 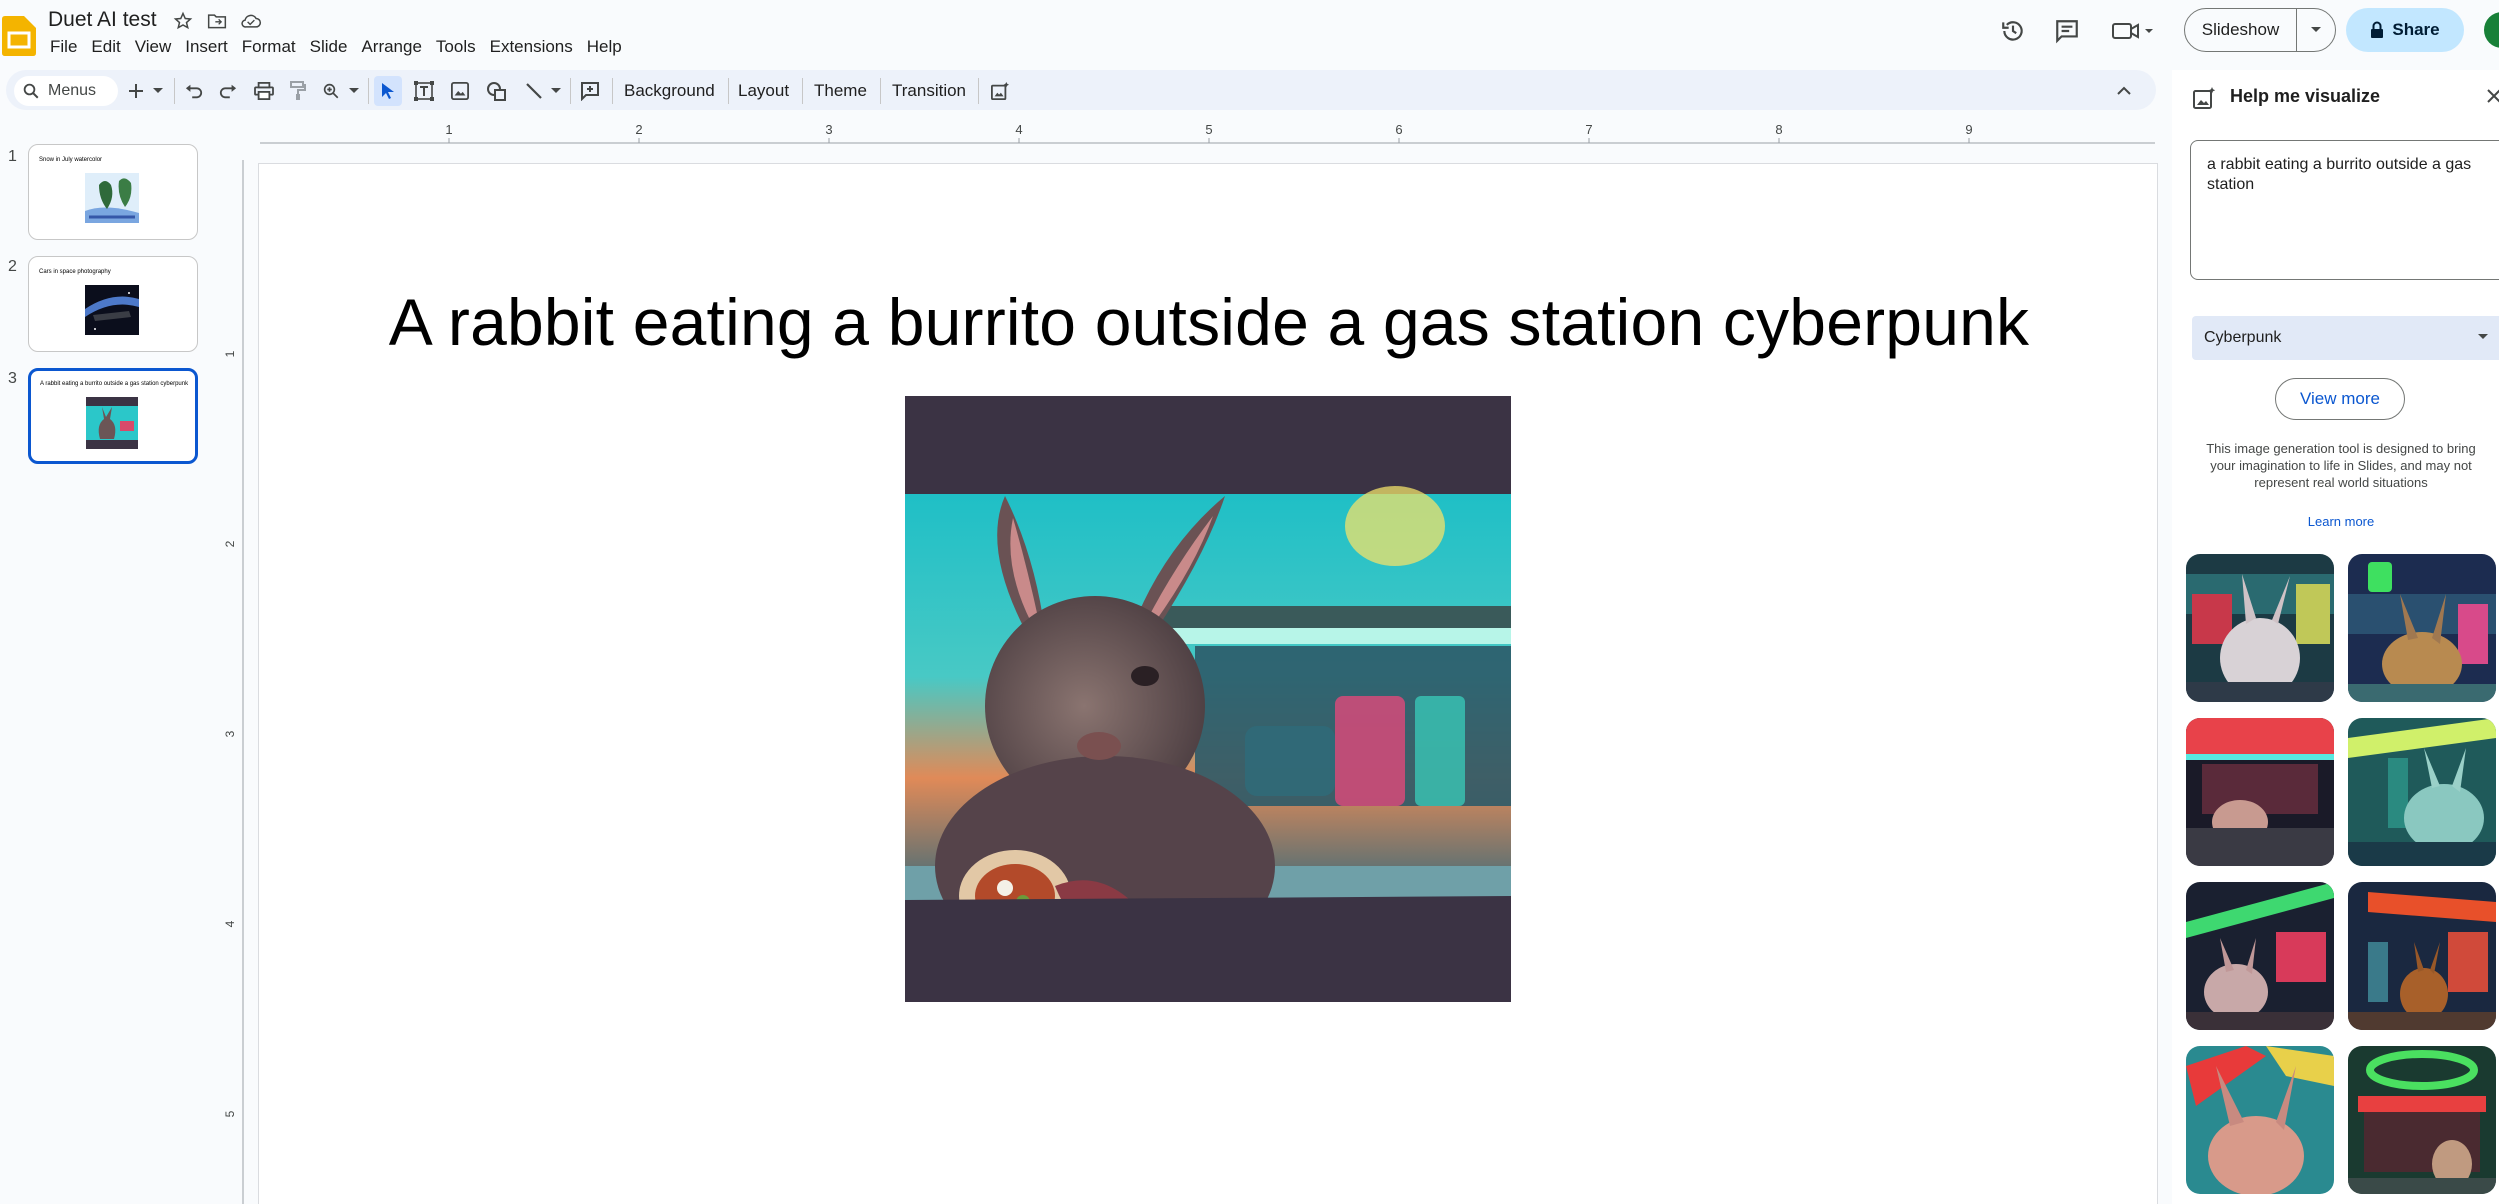 What do you see at coordinates (1588, 129) in the screenshot?
I see `ruler-tick: 7` at bounding box center [1588, 129].